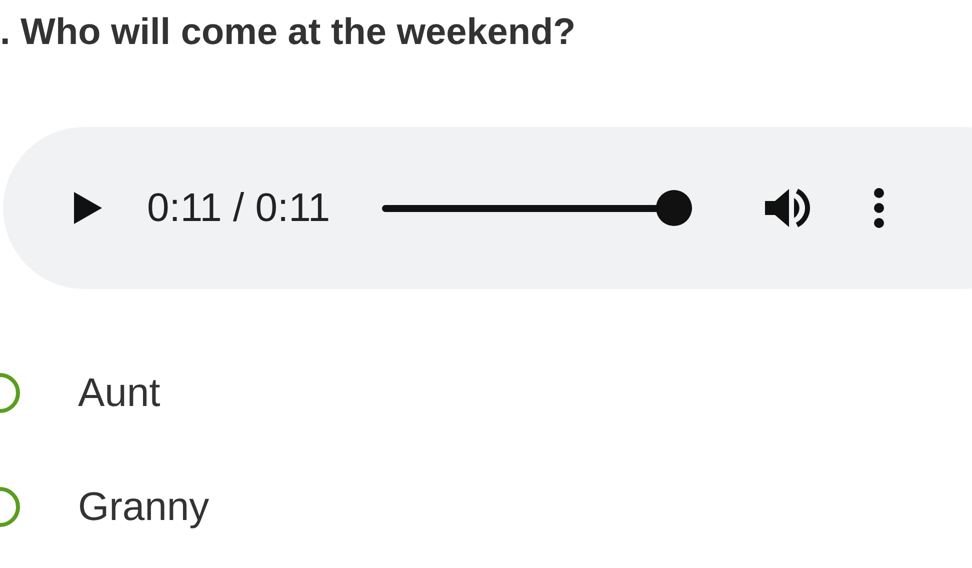  I want to click on speaker-icon, so click(788, 208).